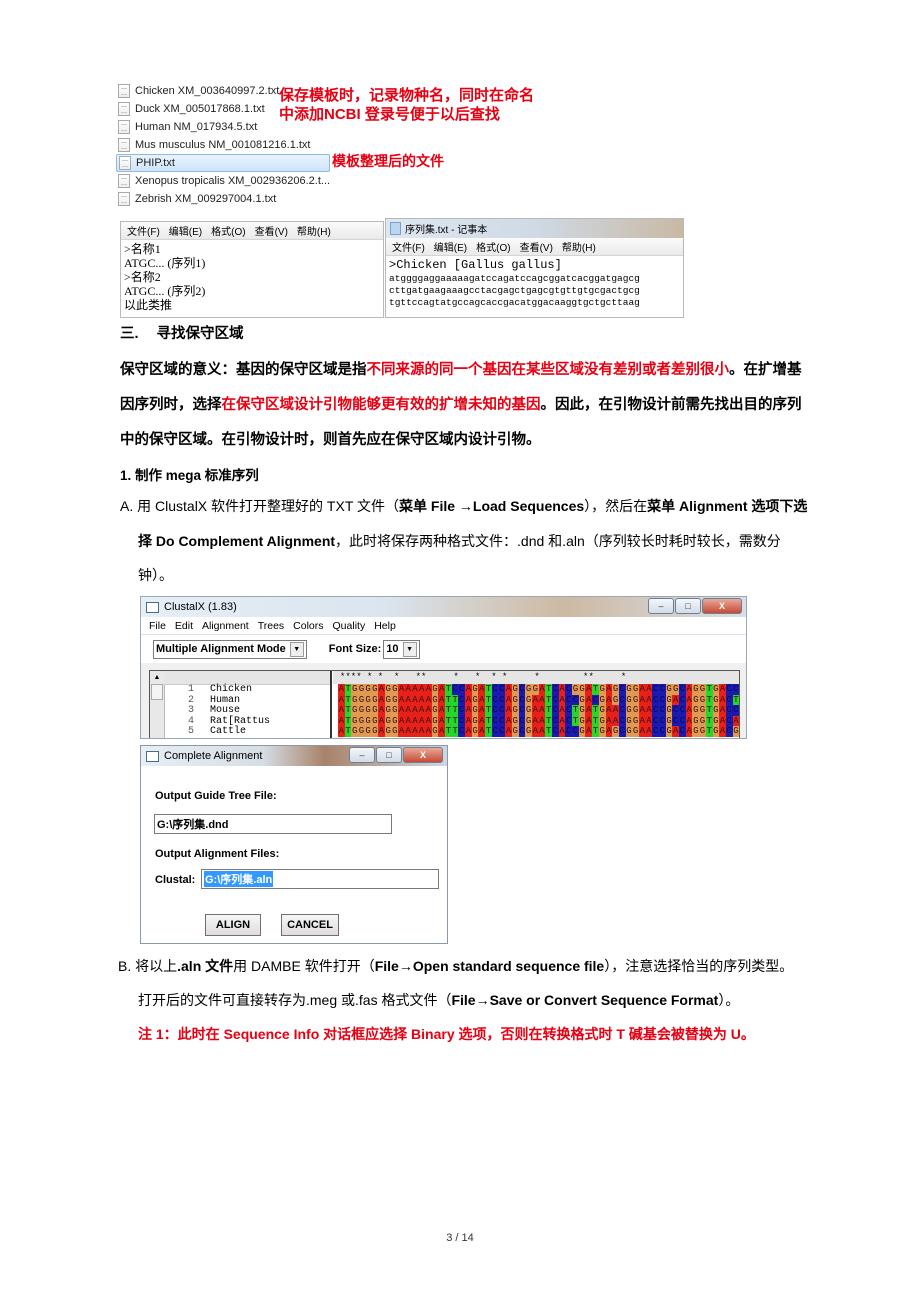 The image size is (920, 1302). Describe the element at coordinates (247, 690) in the screenshot. I see `sequence-name-row: 1 Chicken` at that location.